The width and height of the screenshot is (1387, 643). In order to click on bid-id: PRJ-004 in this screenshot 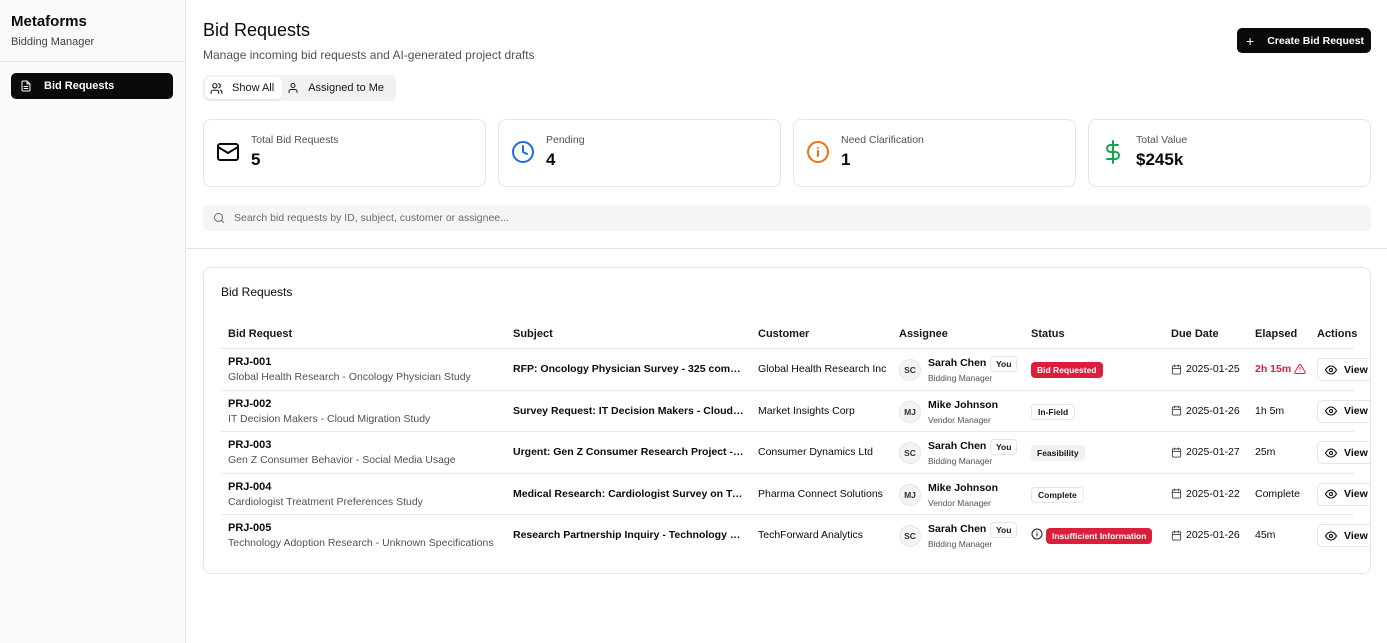, I will do `click(249, 487)`.